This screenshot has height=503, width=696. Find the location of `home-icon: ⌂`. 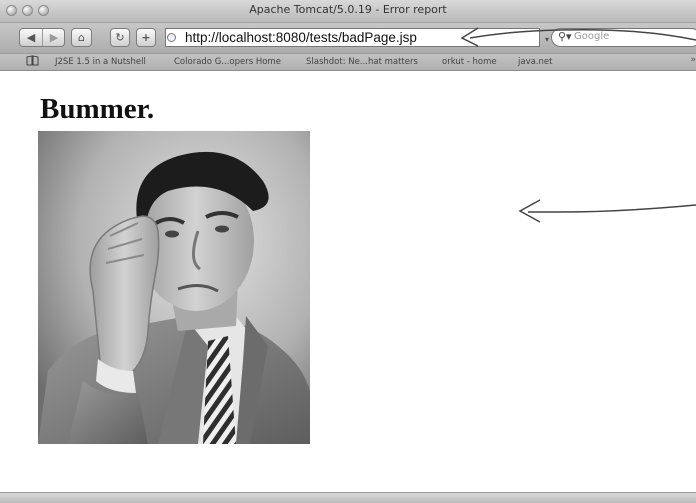

home-icon: ⌂ is located at coordinates (81, 37).